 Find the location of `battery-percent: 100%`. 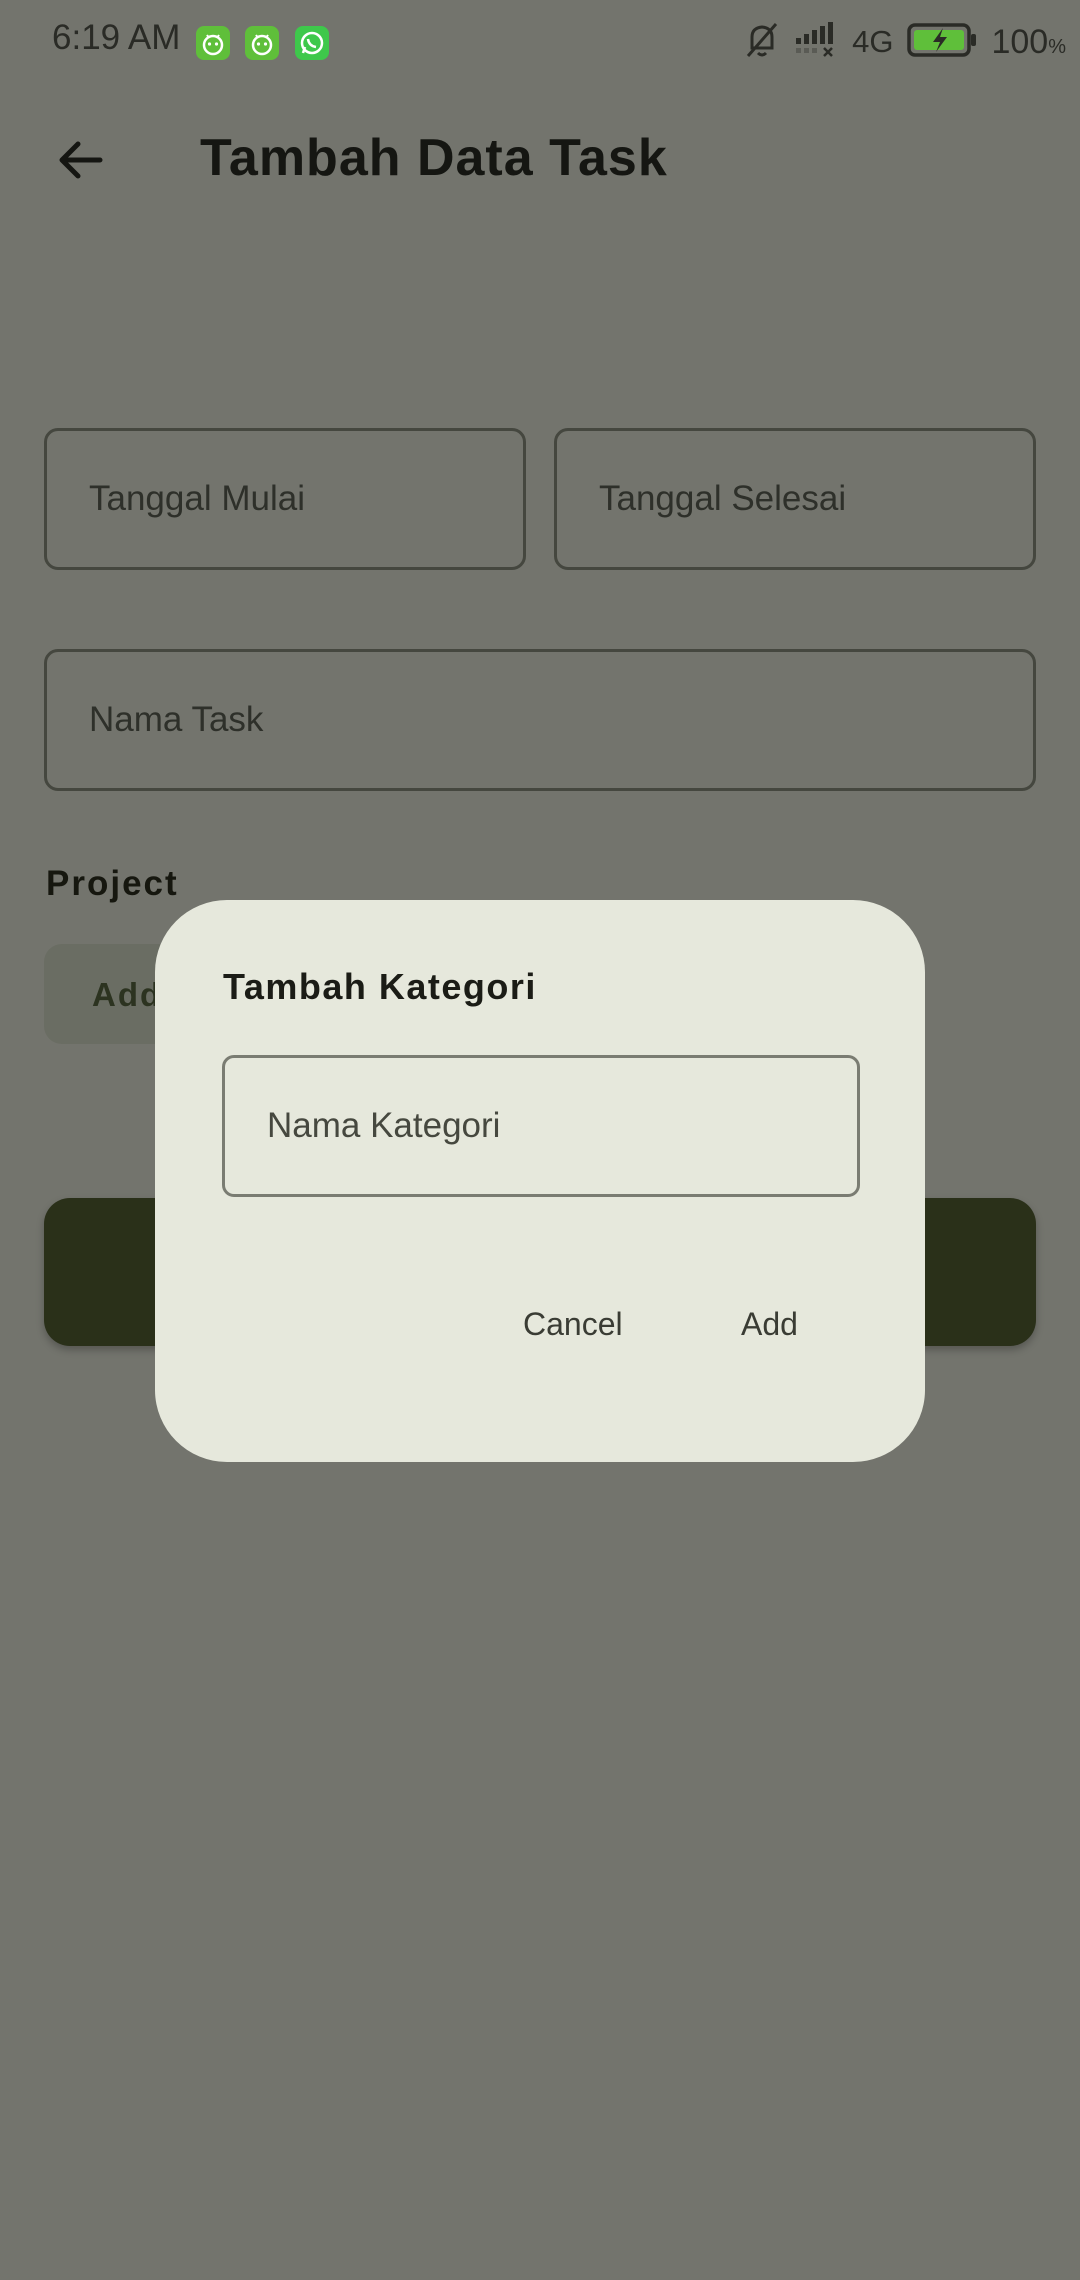

battery-percent: 100% is located at coordinates (1028, 41).